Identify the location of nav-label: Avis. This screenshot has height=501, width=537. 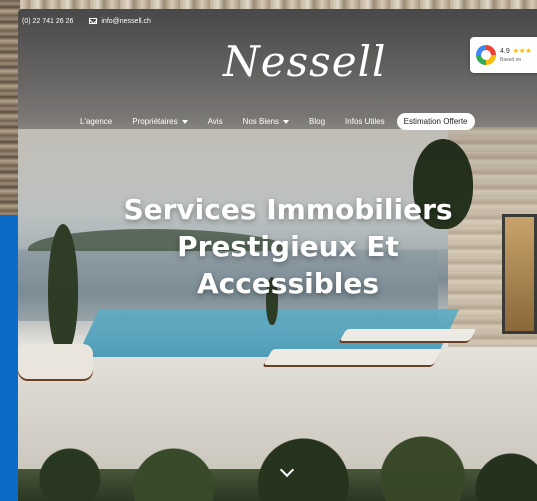
(215, 121).